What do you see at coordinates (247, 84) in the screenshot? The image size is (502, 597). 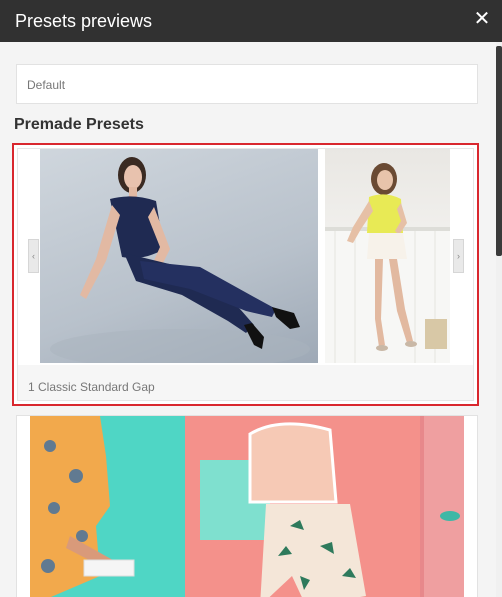 I see `preset-select: Default` at bounding box center [247, 84].